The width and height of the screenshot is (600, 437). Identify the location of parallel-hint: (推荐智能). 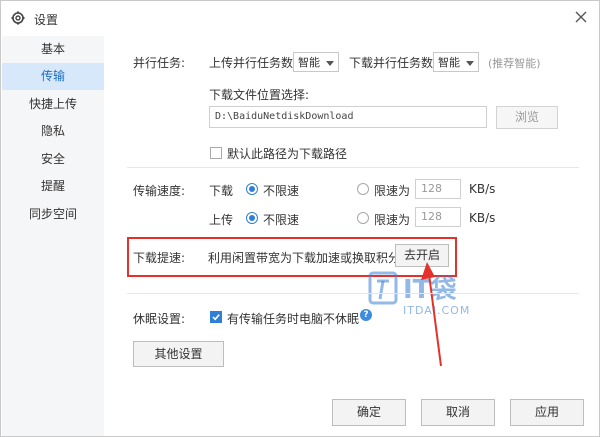
(514, 63).